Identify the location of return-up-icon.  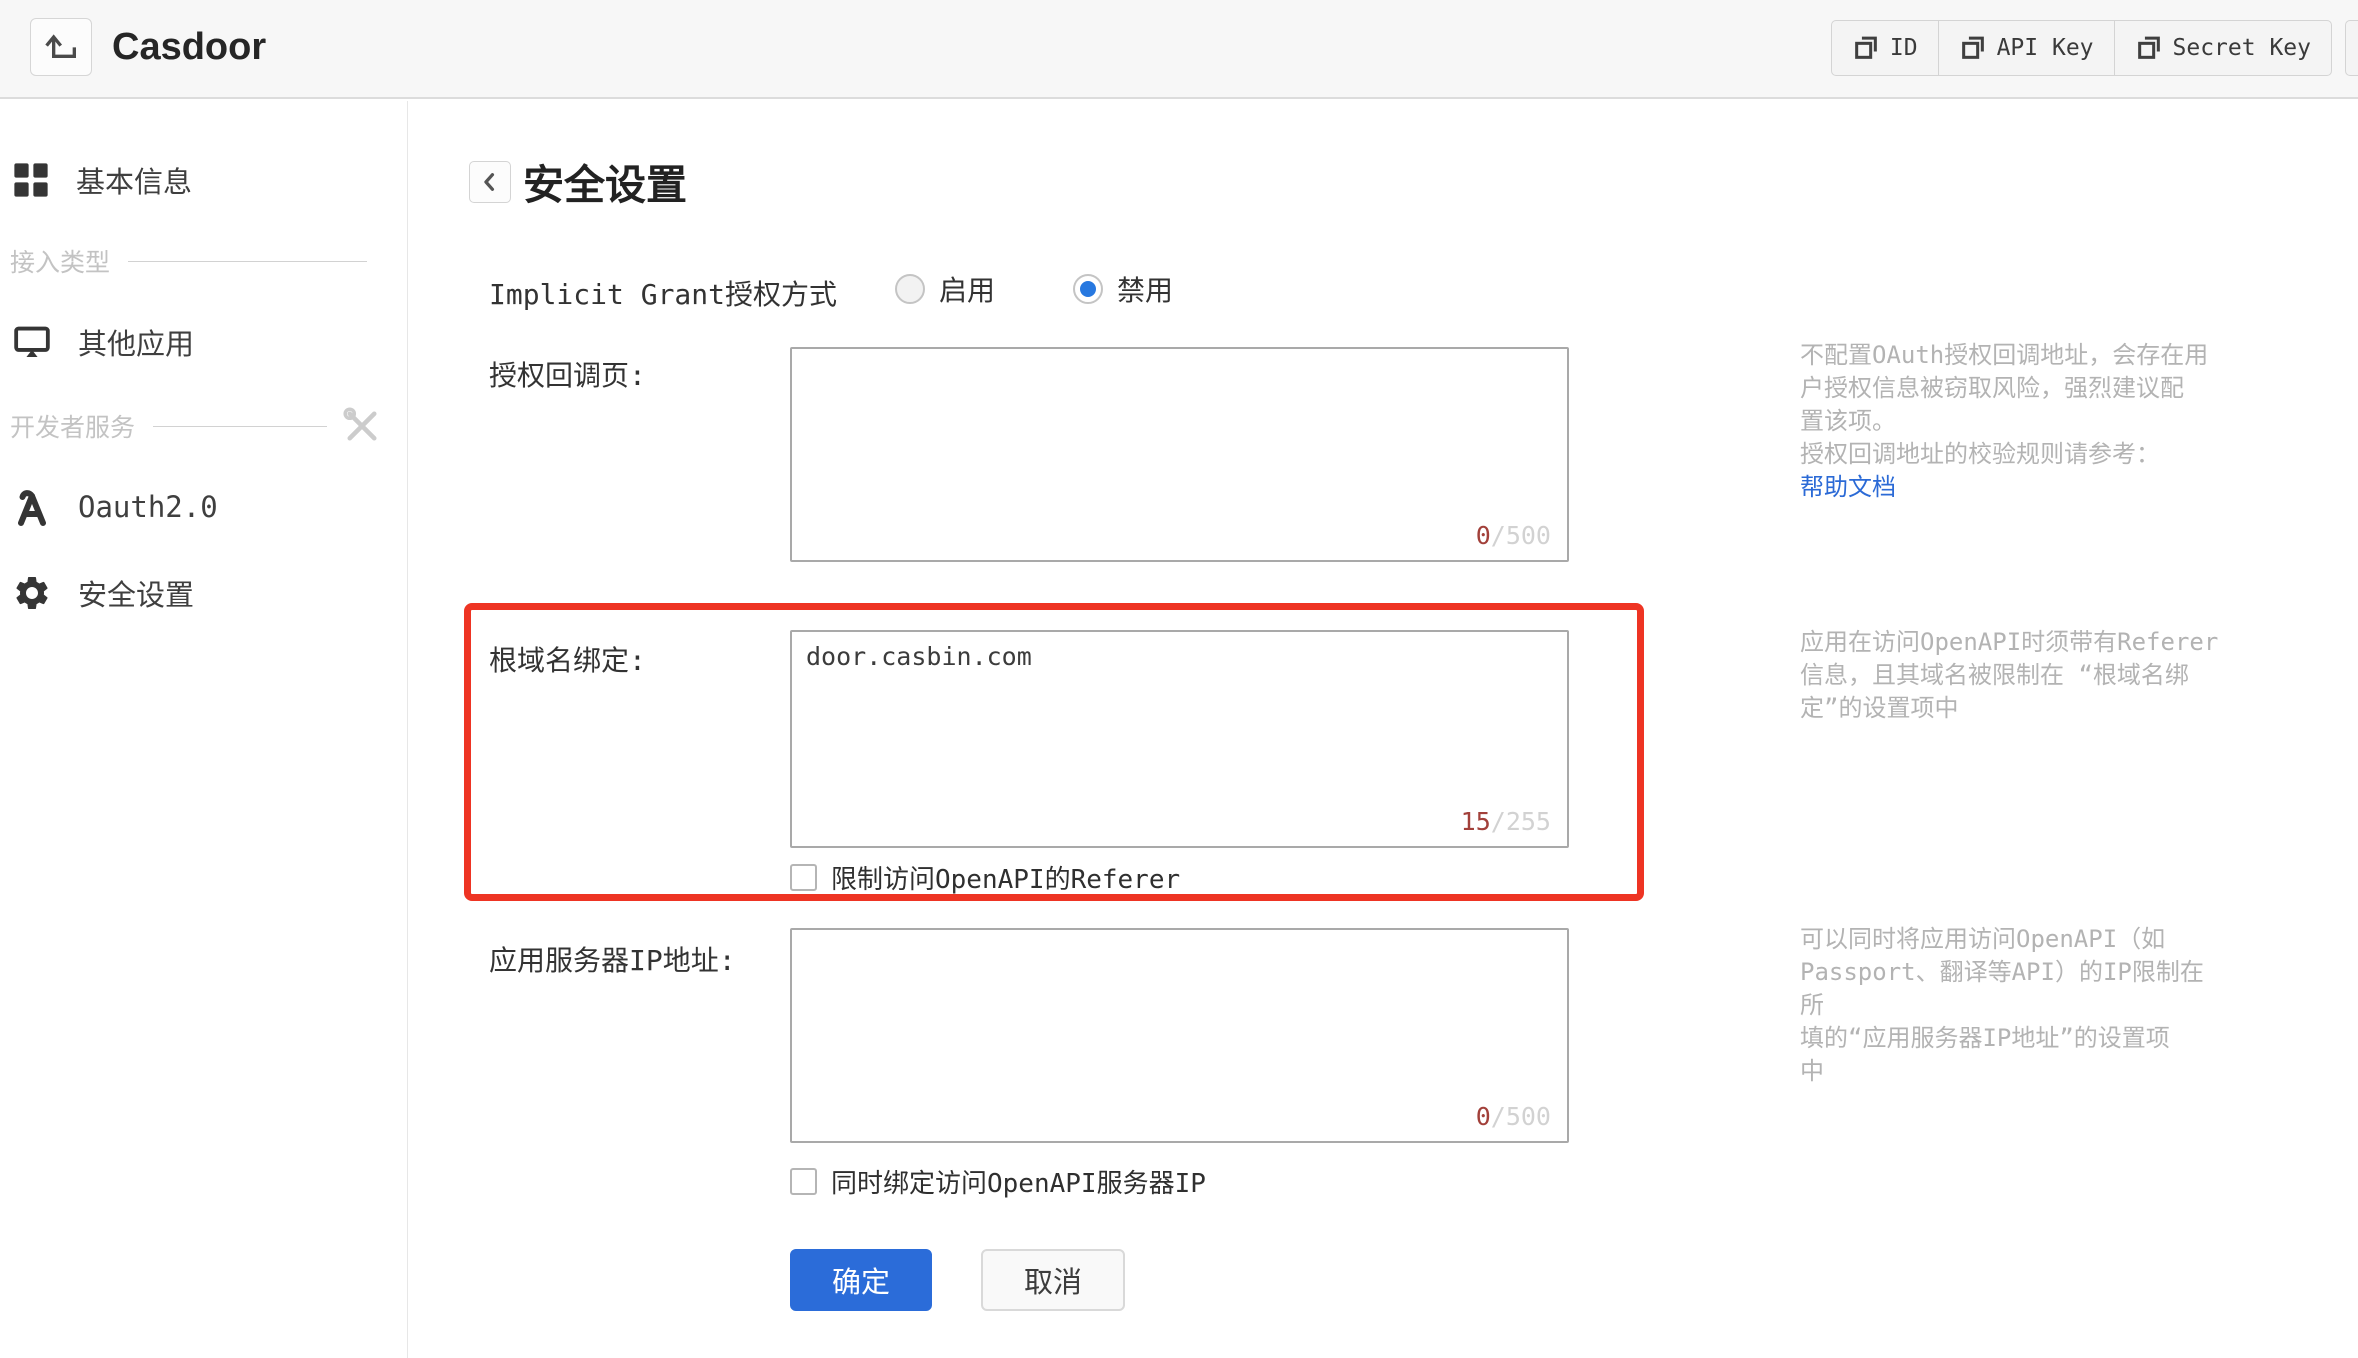
(61, 47).